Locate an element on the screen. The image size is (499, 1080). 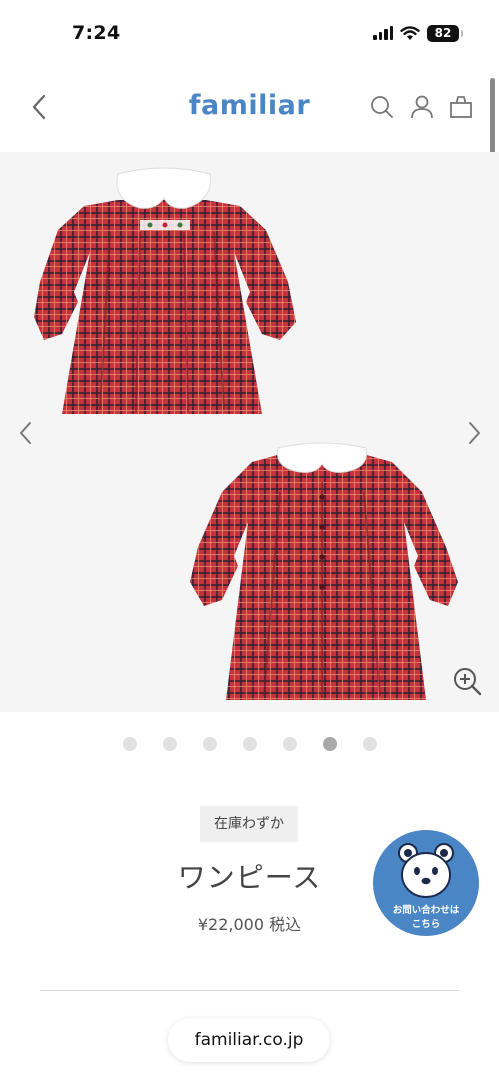
zoom-in-icon is located at coordinates (467, 681).